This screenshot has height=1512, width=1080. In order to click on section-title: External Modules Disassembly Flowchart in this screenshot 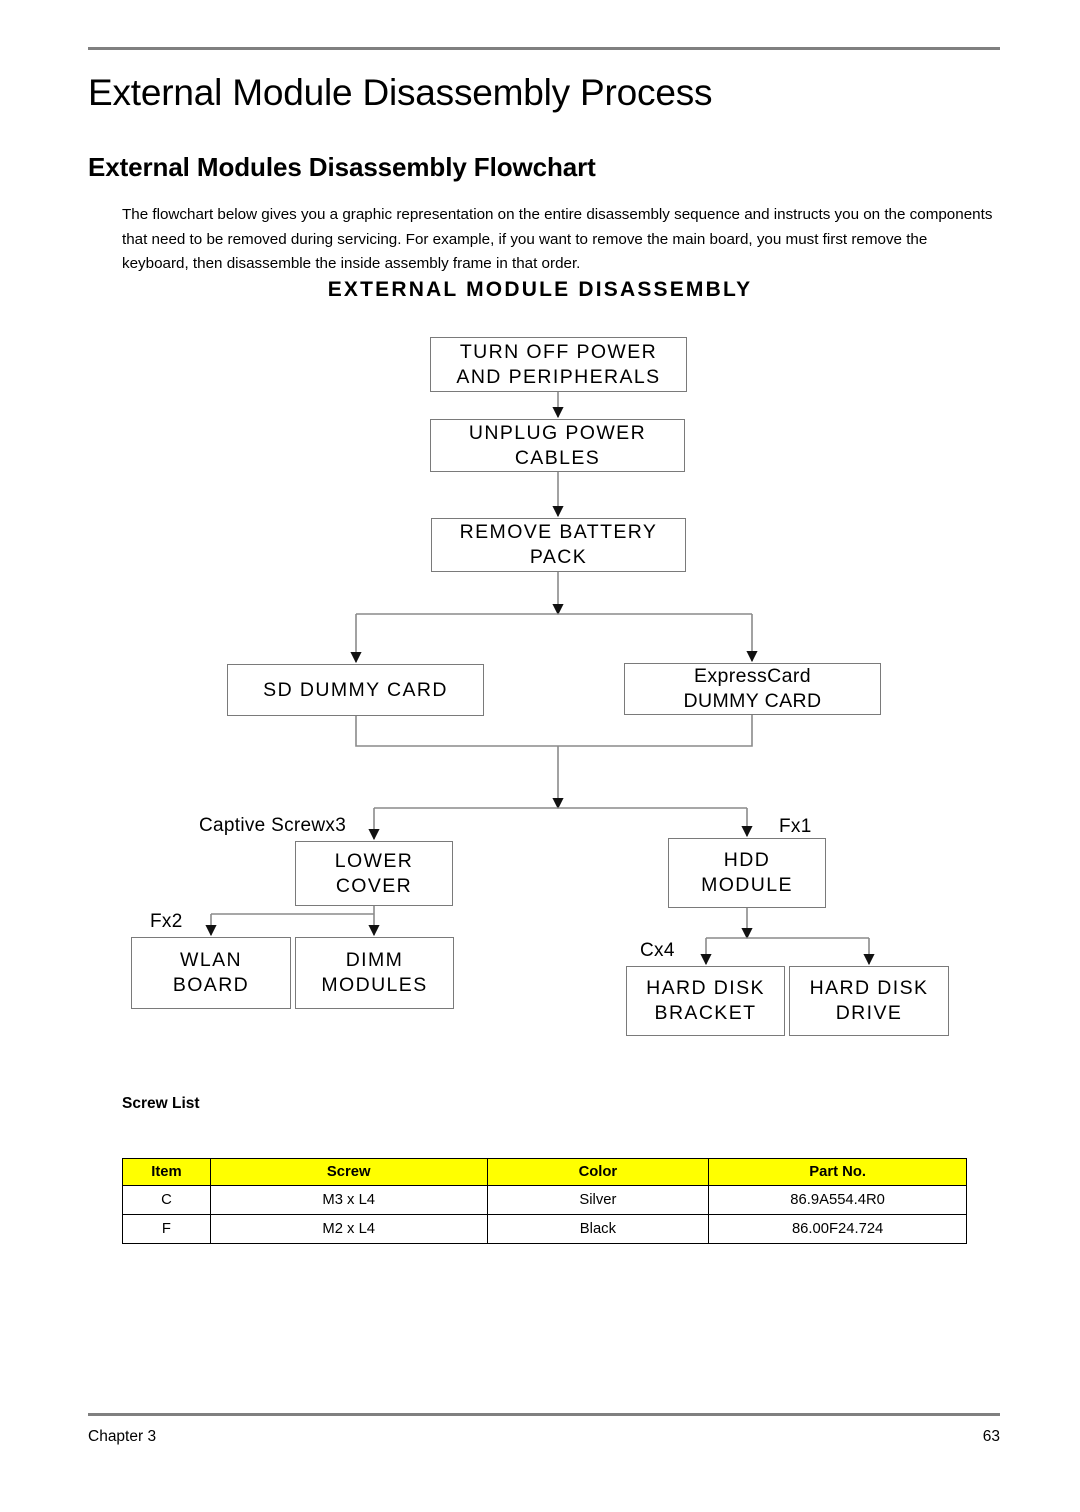, I will do `click(342, 167)`.